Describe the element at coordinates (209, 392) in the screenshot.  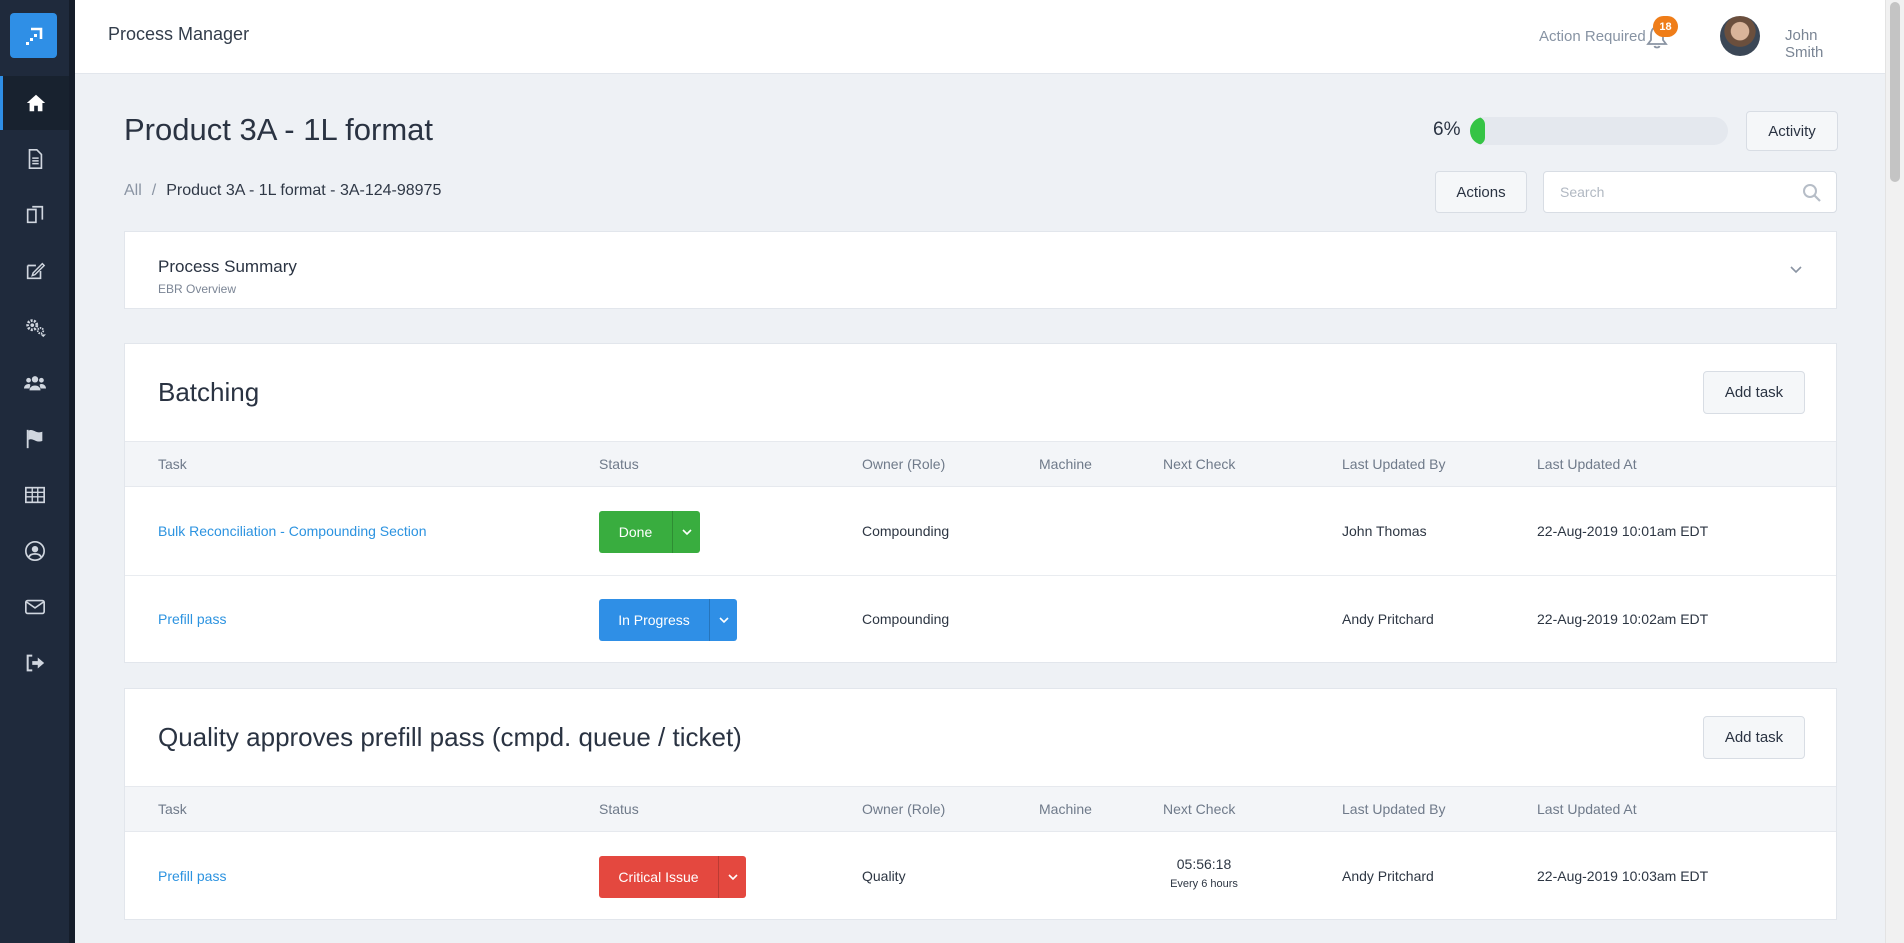
I see `section-title: Batching` at that location.